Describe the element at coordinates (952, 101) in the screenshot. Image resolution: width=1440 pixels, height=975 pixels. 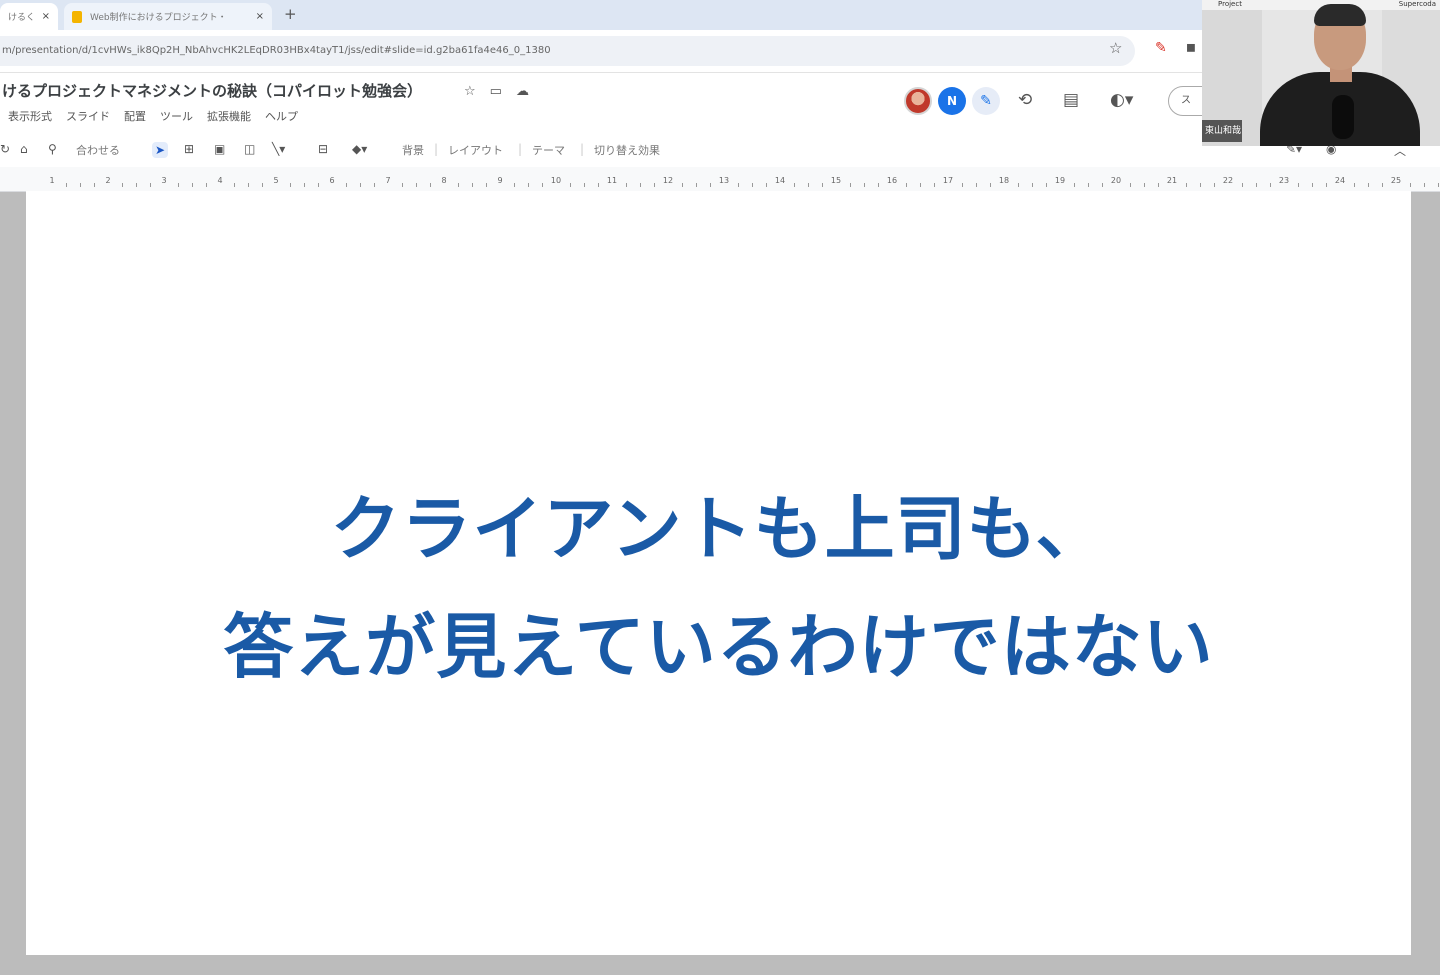
I see `collaborator-avatar-n: N` at that location.